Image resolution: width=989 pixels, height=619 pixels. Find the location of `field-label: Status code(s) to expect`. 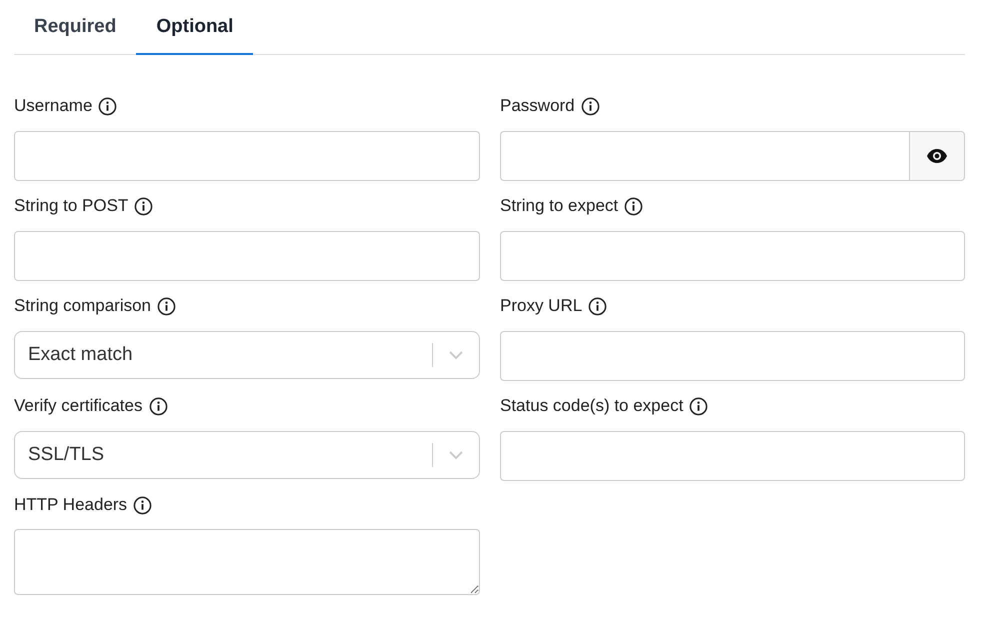

field-label: Status code(s) to expect is located at coordinates (592, 406).